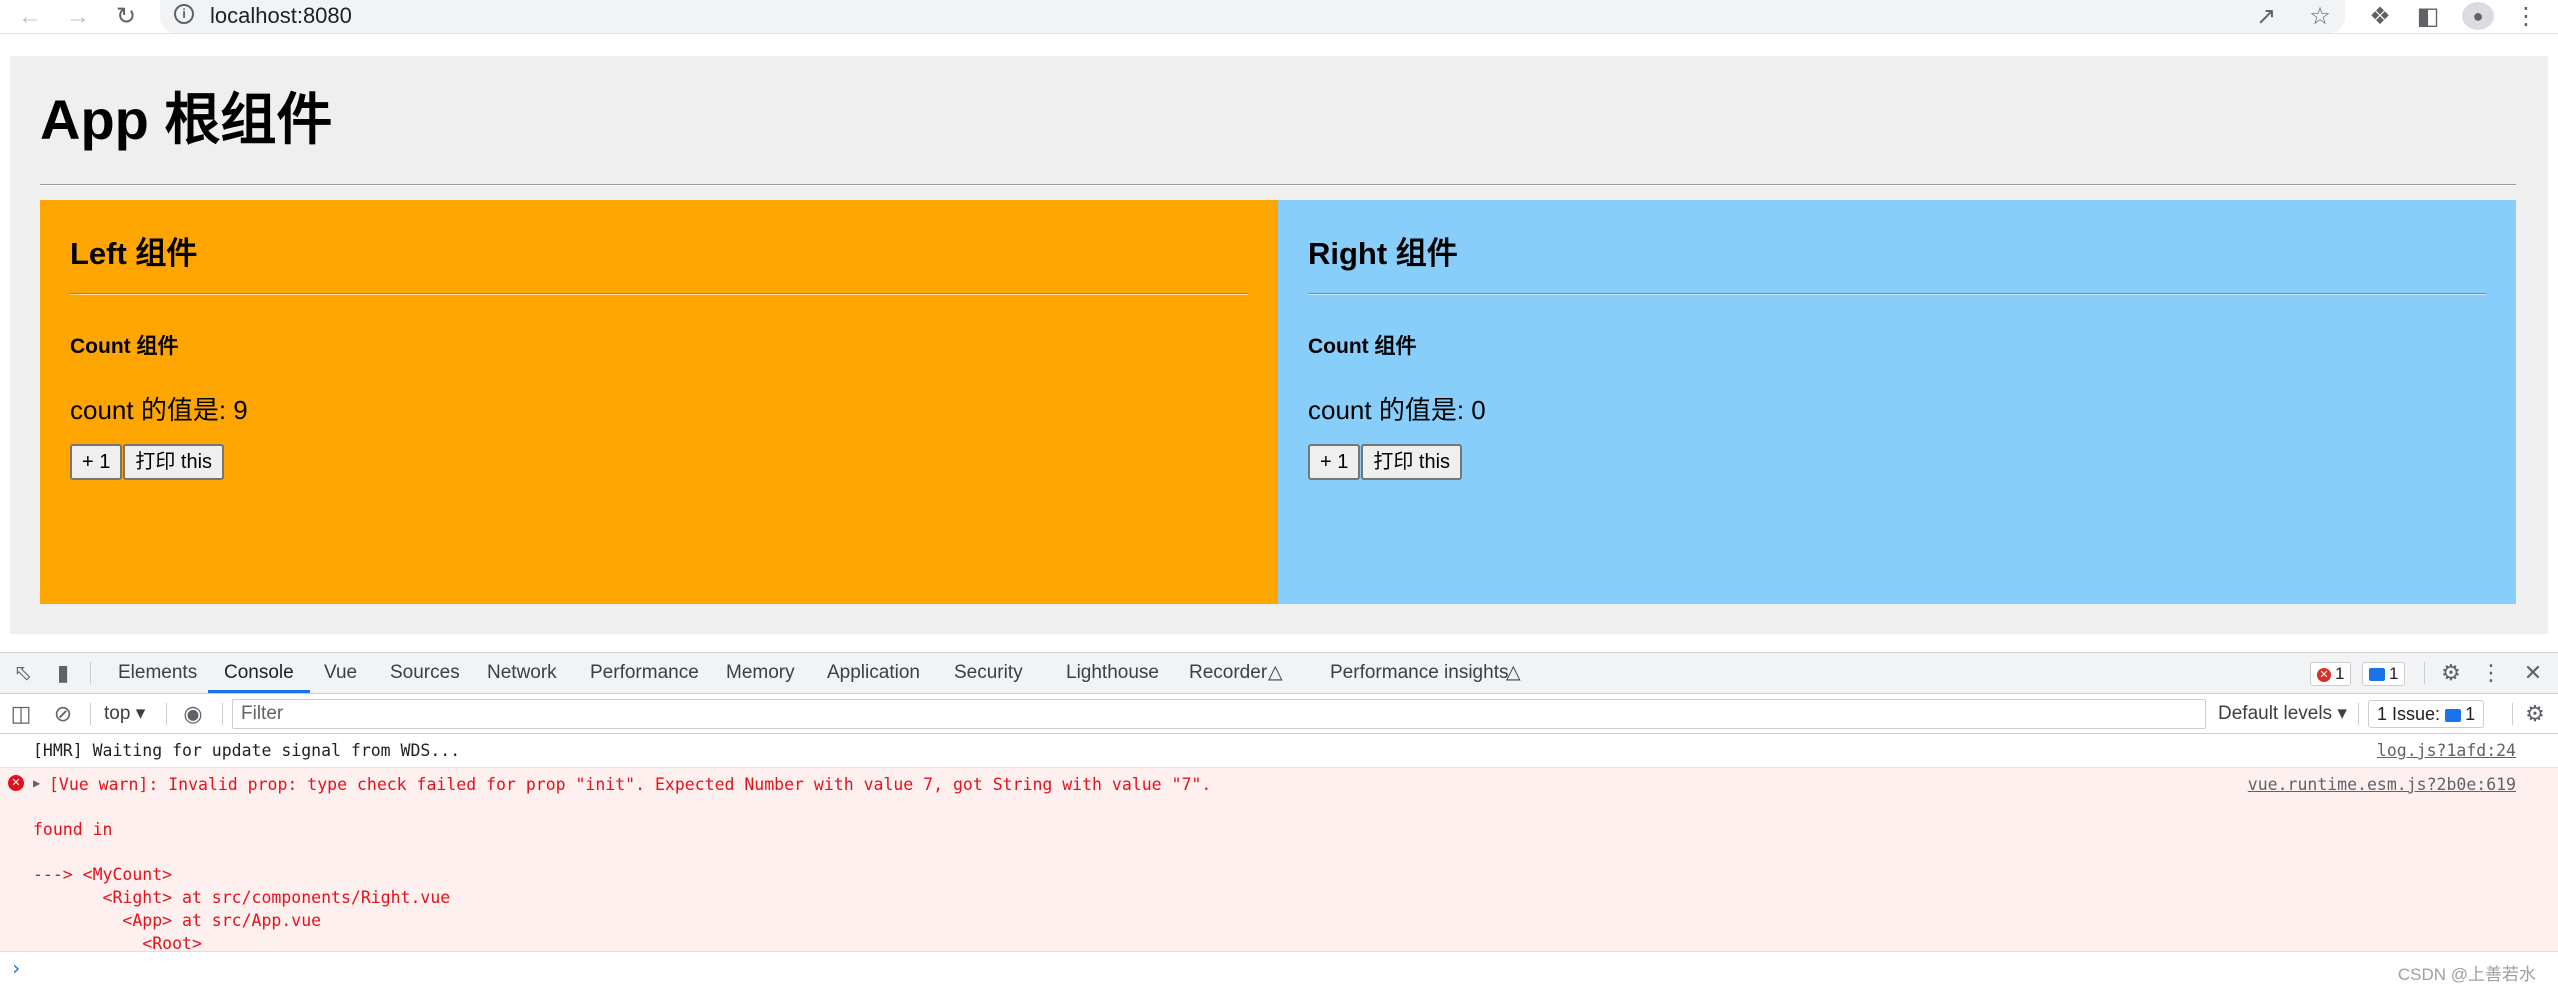  I want to click on profile-icon: ●, so click(2478, 16).